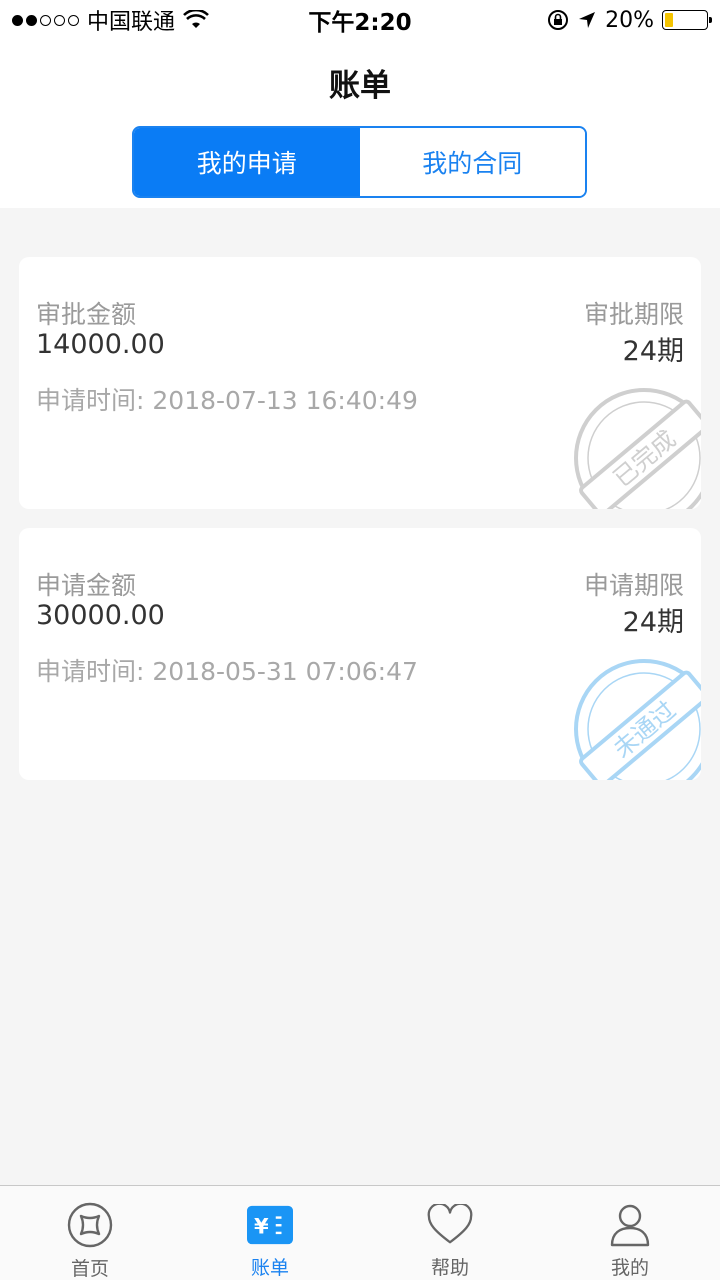 This screenshot has height=1280, width=720. Describe the element at coordinates (472, 162) in the screenshot. I see `tab-my-contracts: 我的合同` at that location.